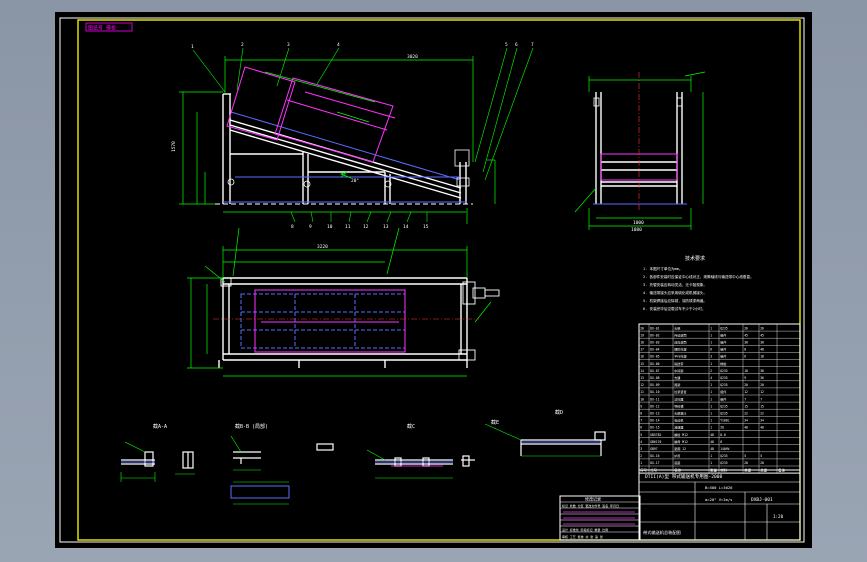 The image size is (867, 562). I want to click on parts-table-cell: 清扫器, so click(678, 398).